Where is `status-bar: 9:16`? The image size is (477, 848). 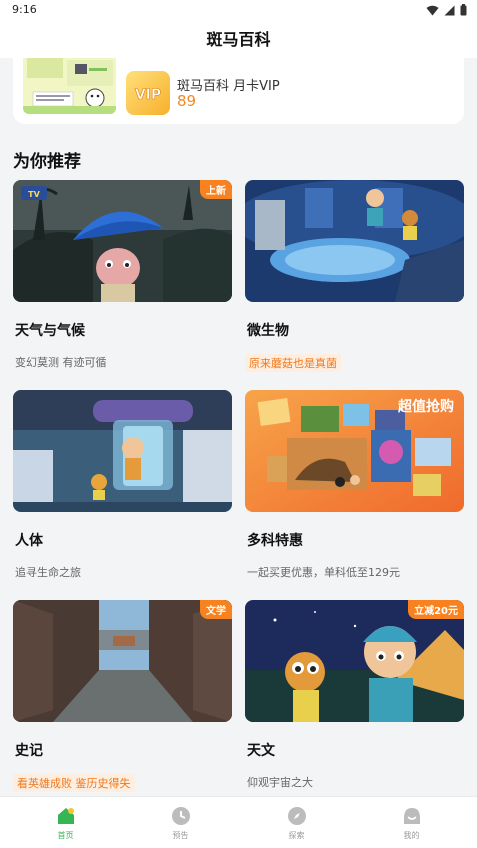
status-bar: 9:16 is located at coordinates (238, 11).